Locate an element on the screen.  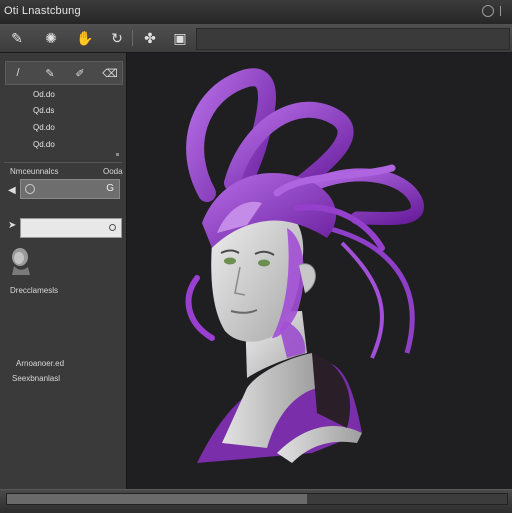
status-bar is located at coordinates (256, 501).